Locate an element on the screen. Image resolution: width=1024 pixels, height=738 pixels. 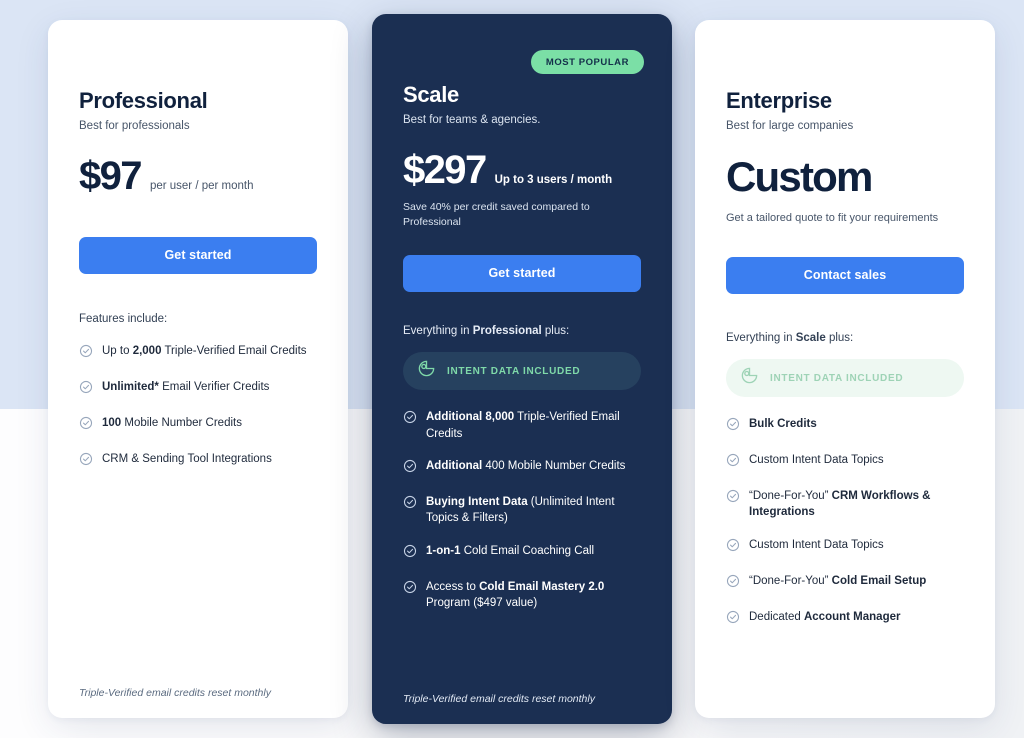
feature-item: Unlimited* Email Verifier Credits is located at coordinates (198, 389).